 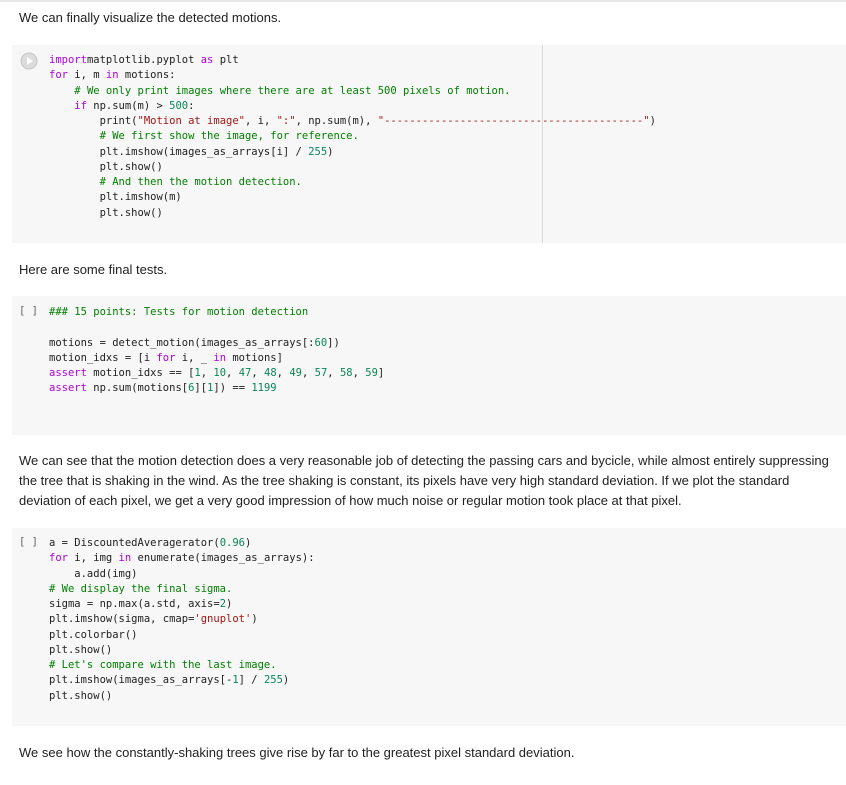 What do you see at coordinates (423, 1) in the screenshot?
I see `top-divider` at bounding box center [423, 1].